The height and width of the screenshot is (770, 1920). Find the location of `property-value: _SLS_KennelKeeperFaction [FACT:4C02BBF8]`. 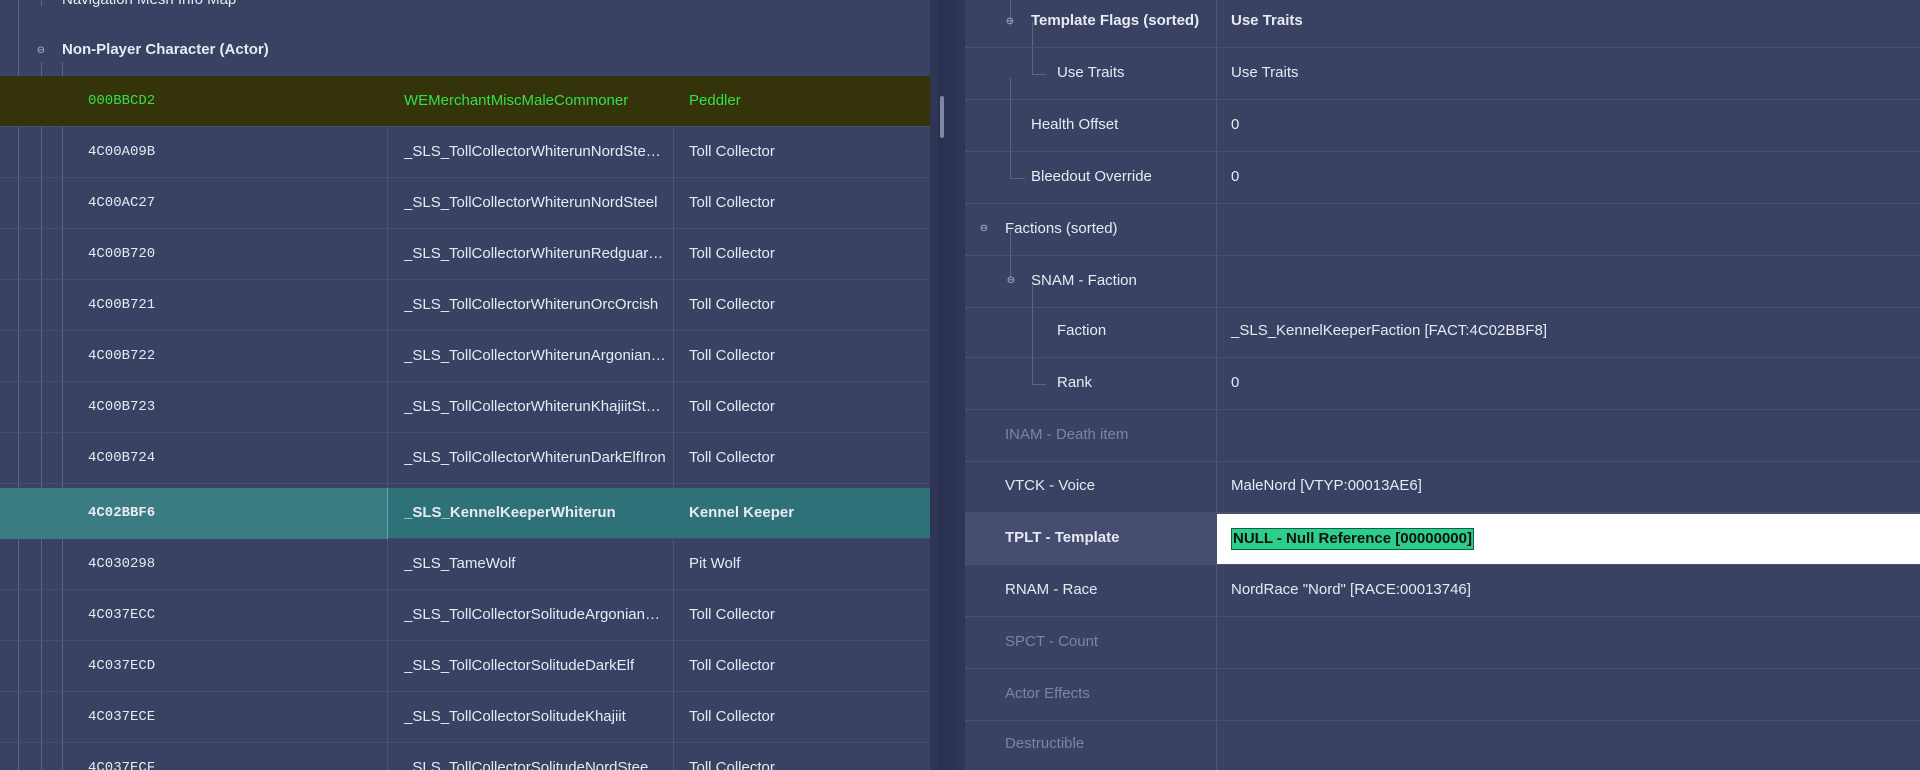

property-value: _SLS_KennelKeeperFaction [FACT:4C02BBF8] is located at coordinates (1389, 330).